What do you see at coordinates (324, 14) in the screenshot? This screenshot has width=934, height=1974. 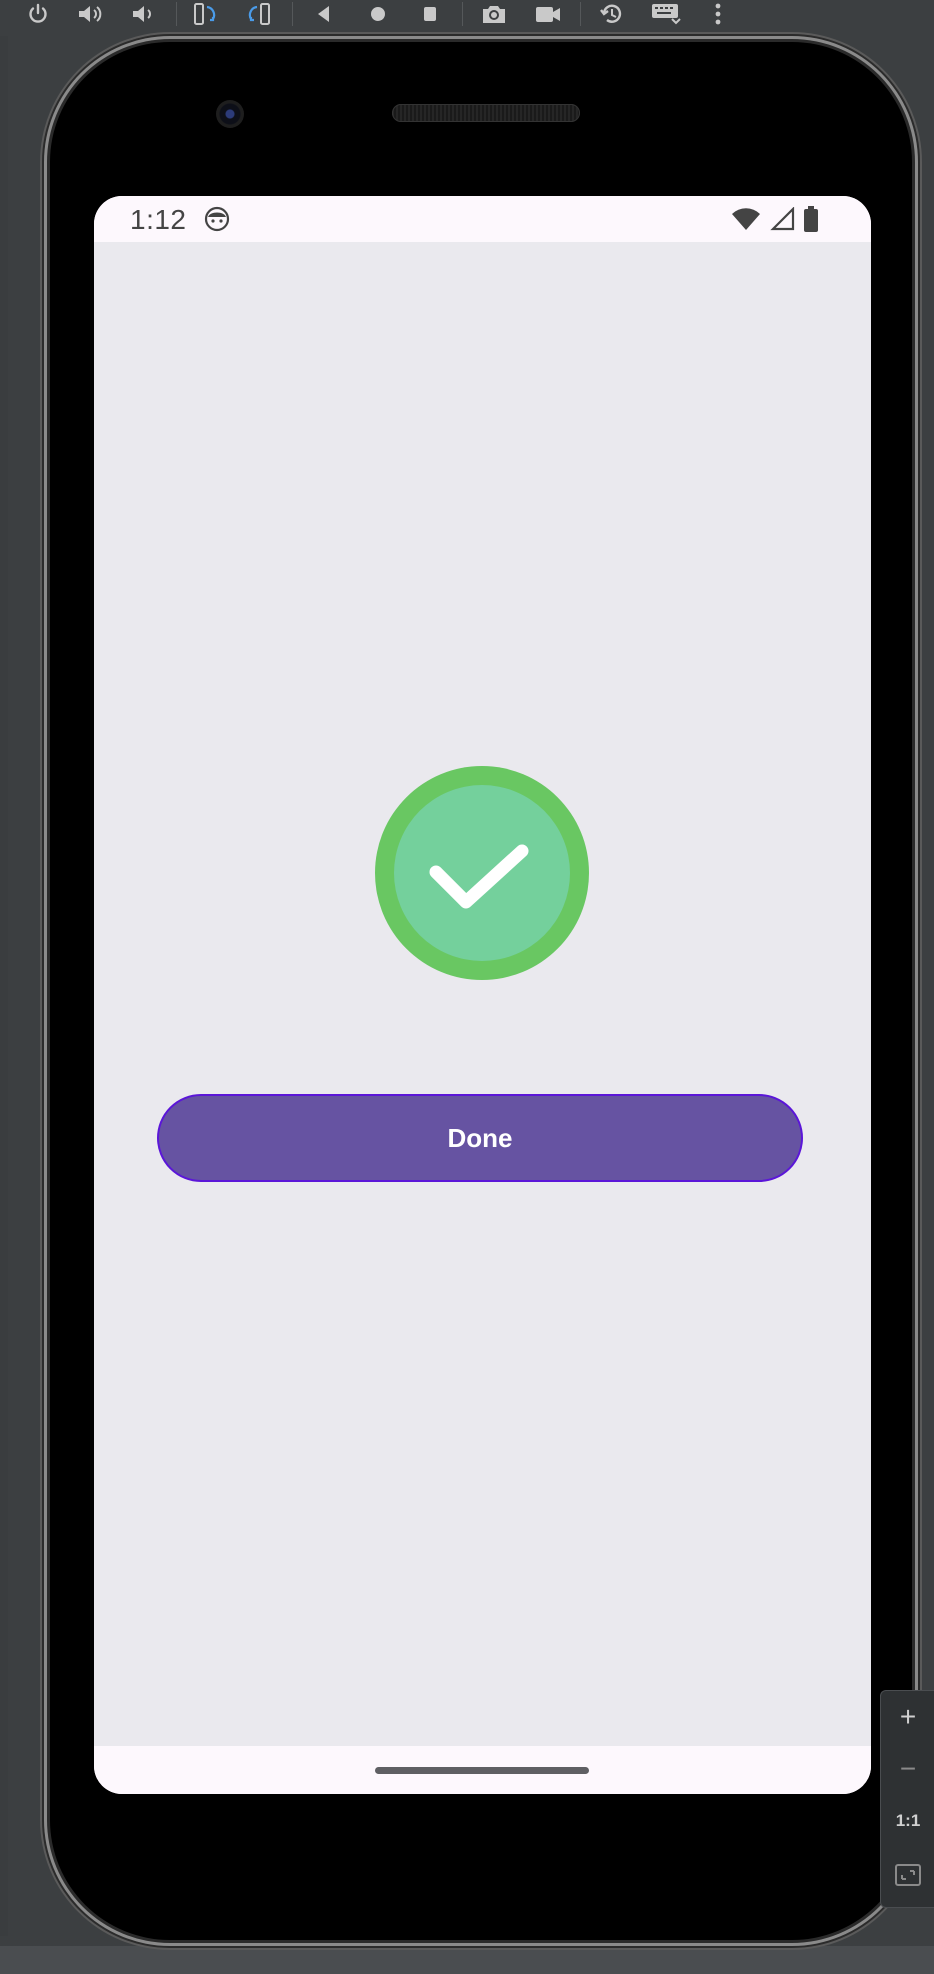 I see `back-icon` at bounding box center [324, 14].